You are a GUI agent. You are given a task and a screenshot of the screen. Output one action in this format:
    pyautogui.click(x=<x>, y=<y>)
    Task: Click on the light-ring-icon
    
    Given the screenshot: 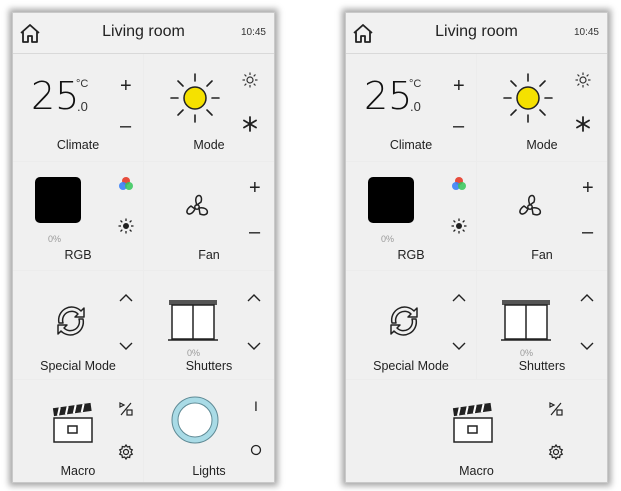 What is the action you would take?
    pyautogui.click(x=195, y=420)
    